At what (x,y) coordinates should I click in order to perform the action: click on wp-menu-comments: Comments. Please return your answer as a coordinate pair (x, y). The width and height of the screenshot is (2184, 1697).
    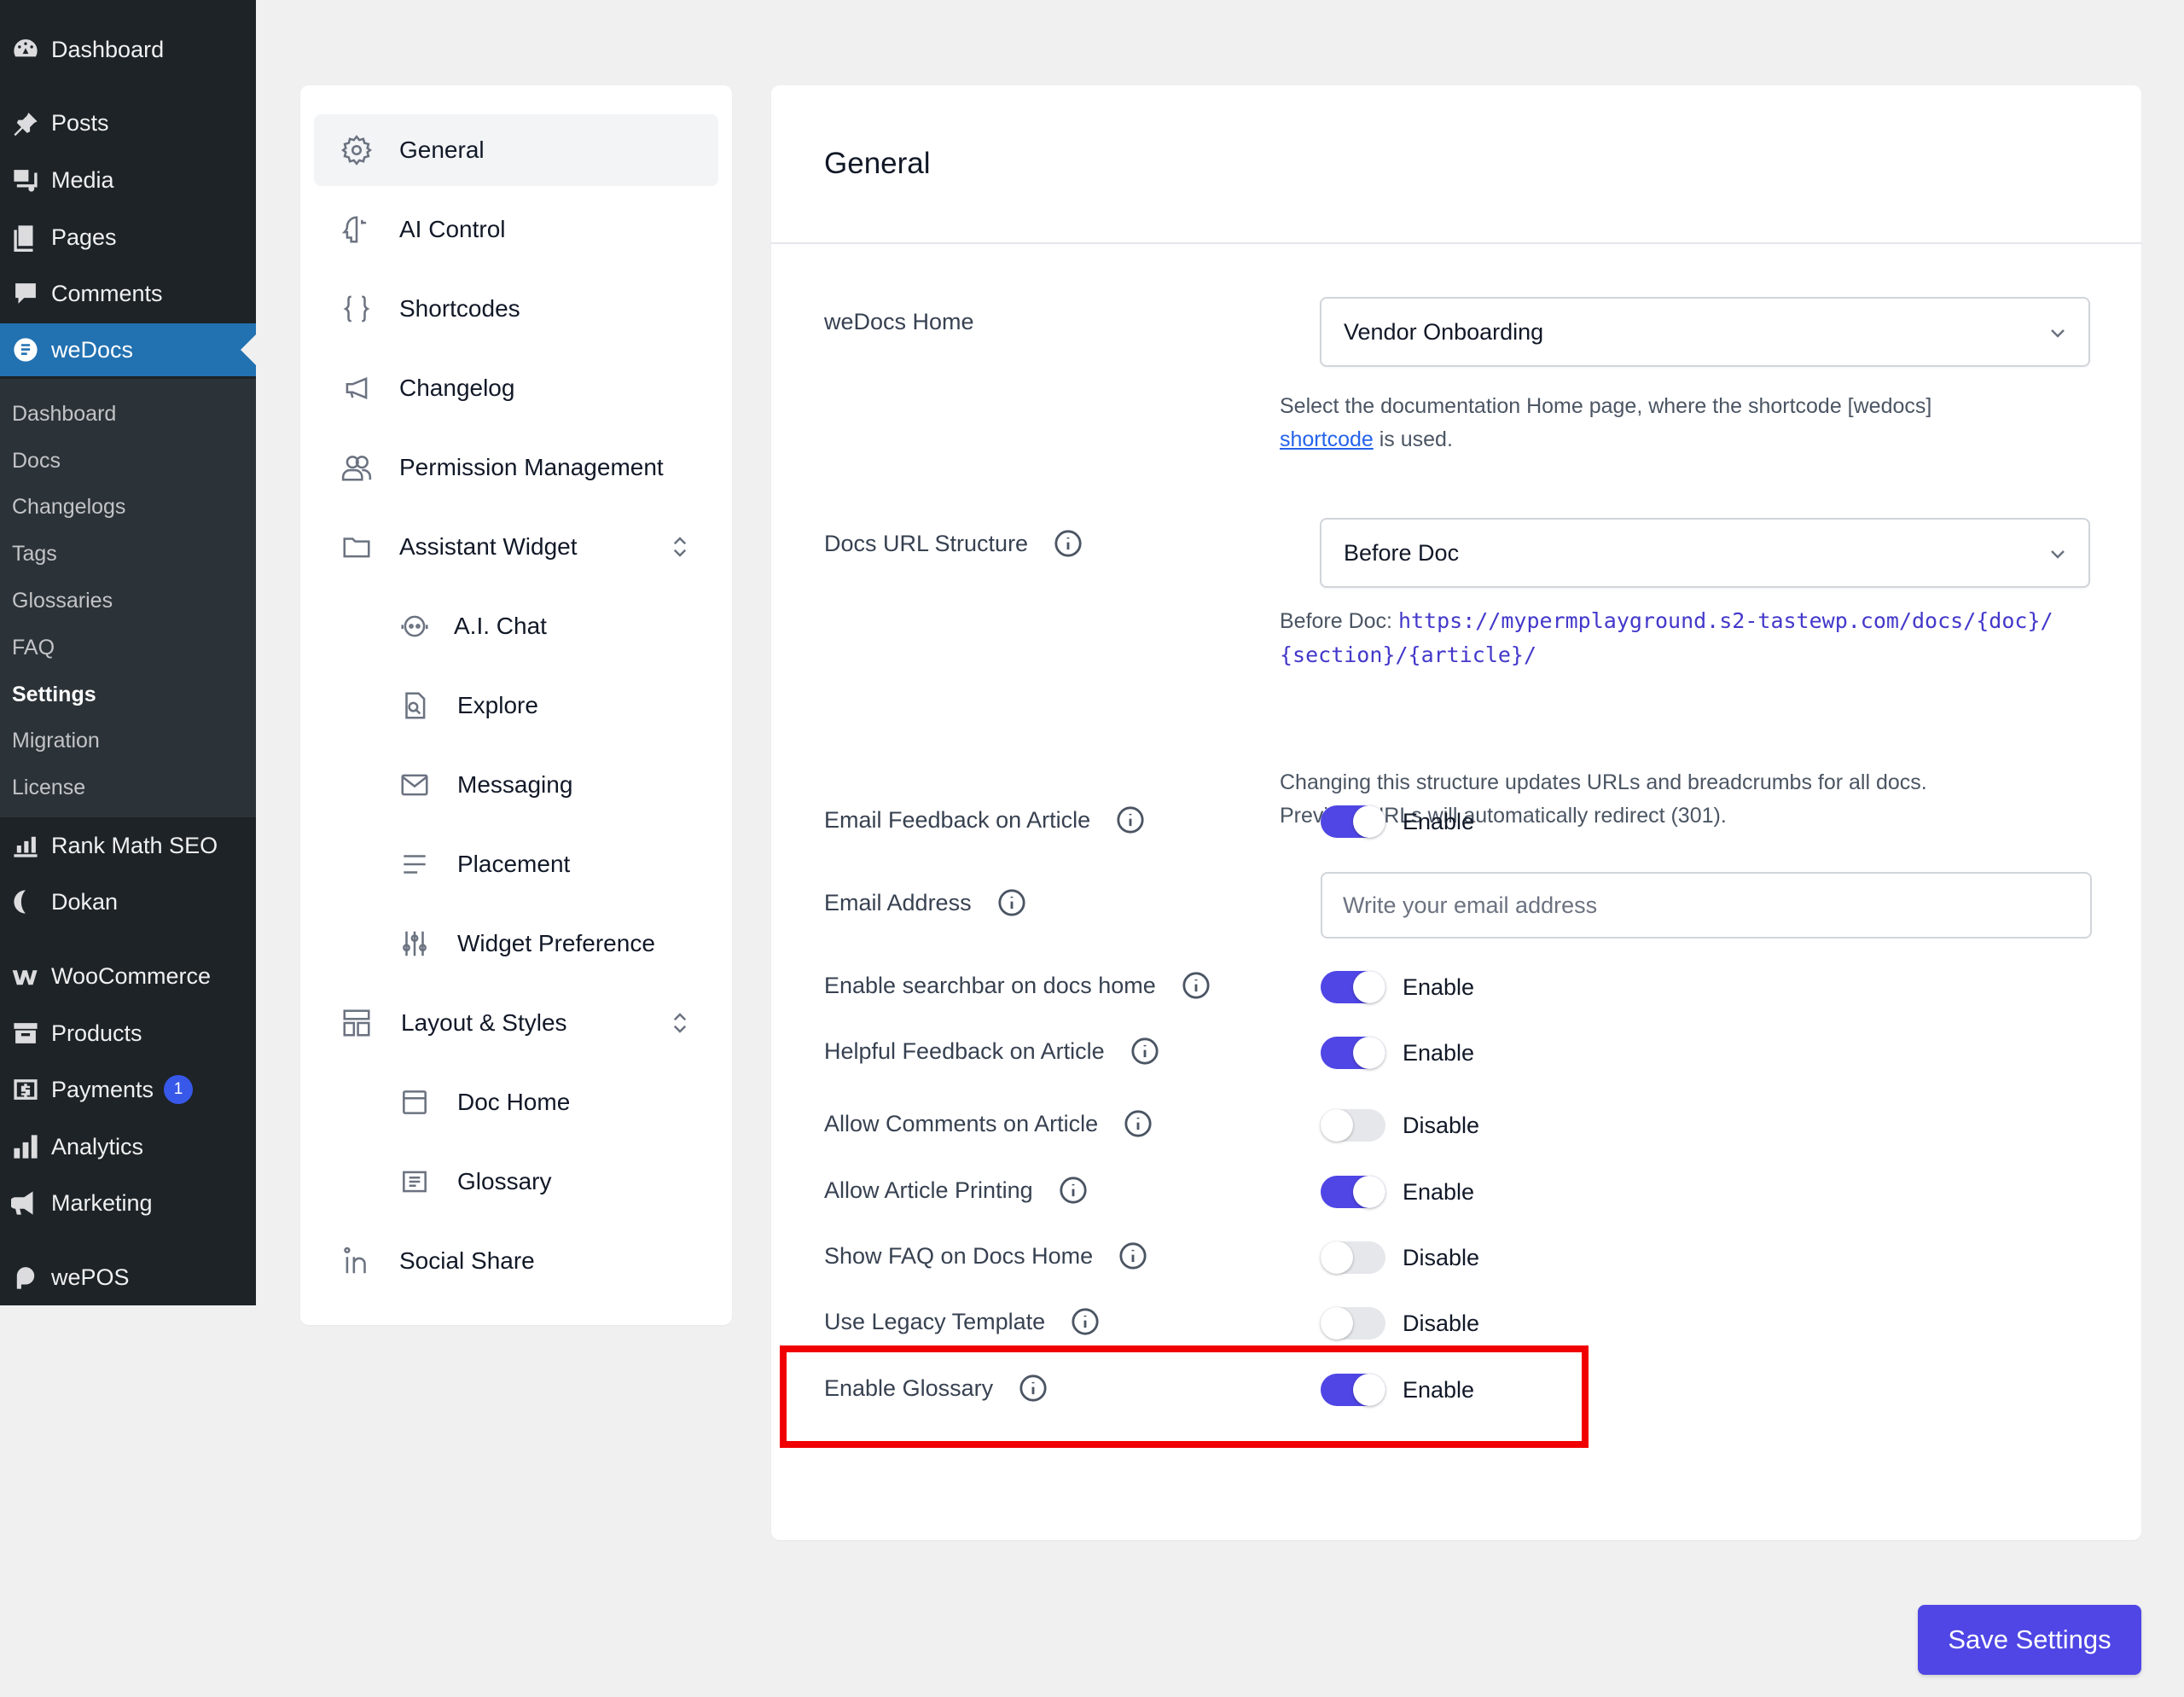
    Looking at the image, I should click on (128, 293).